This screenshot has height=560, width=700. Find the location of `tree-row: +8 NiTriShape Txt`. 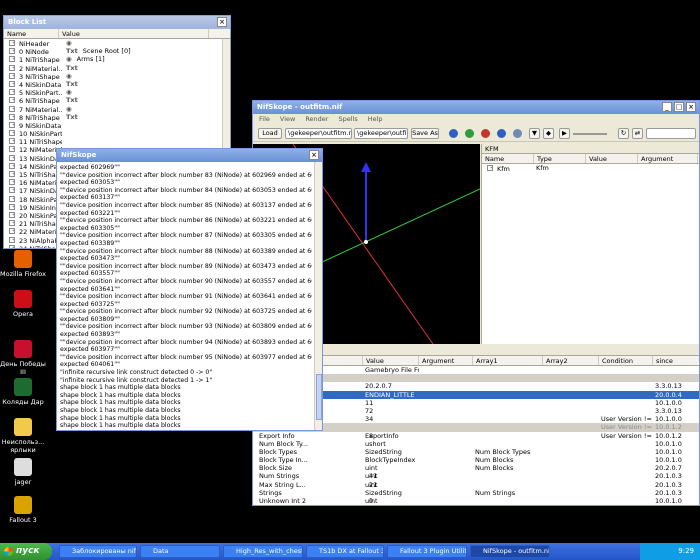

tree-row: +8 NiTriShape Txt is located at coordinates (117, 116).